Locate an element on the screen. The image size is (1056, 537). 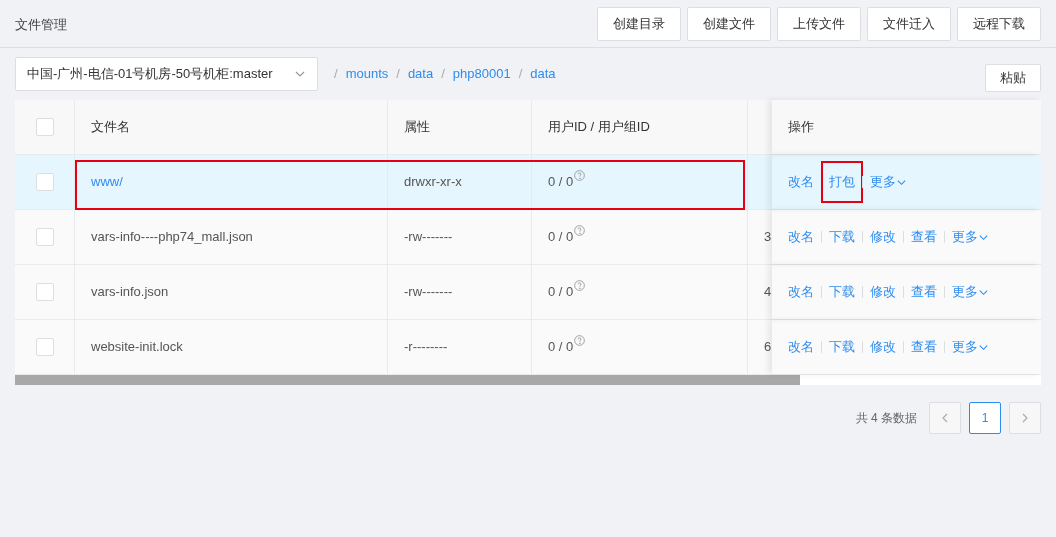
page-button: 1 is located at coordinates (985, 418).